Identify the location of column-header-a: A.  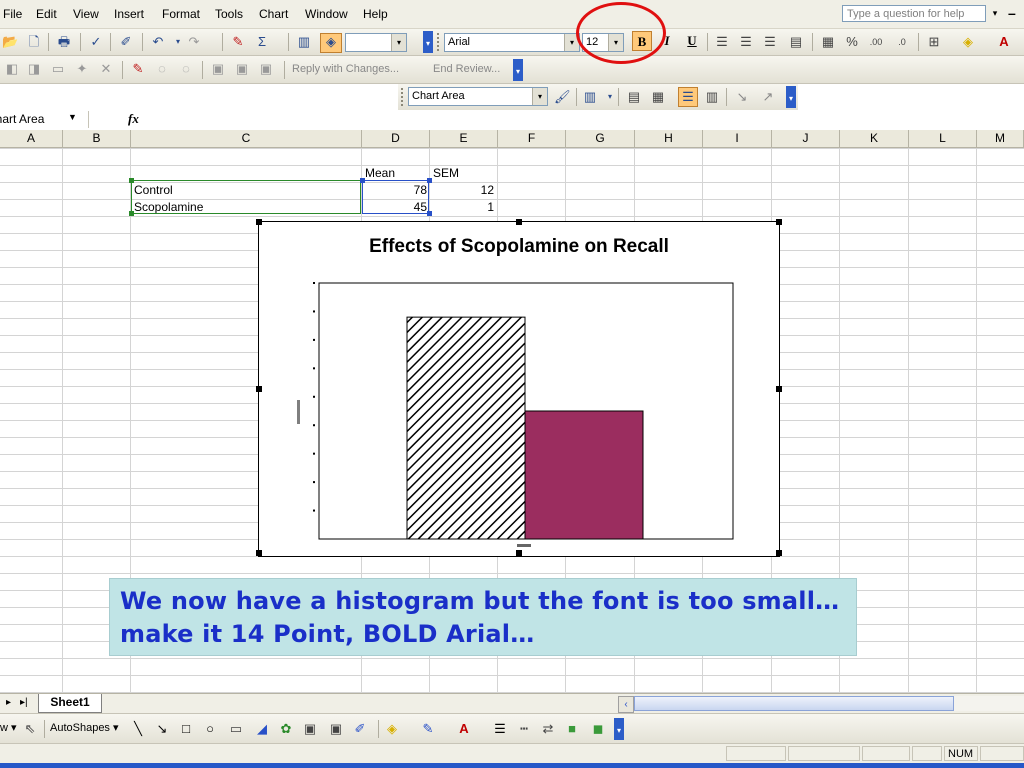
(31, 138).